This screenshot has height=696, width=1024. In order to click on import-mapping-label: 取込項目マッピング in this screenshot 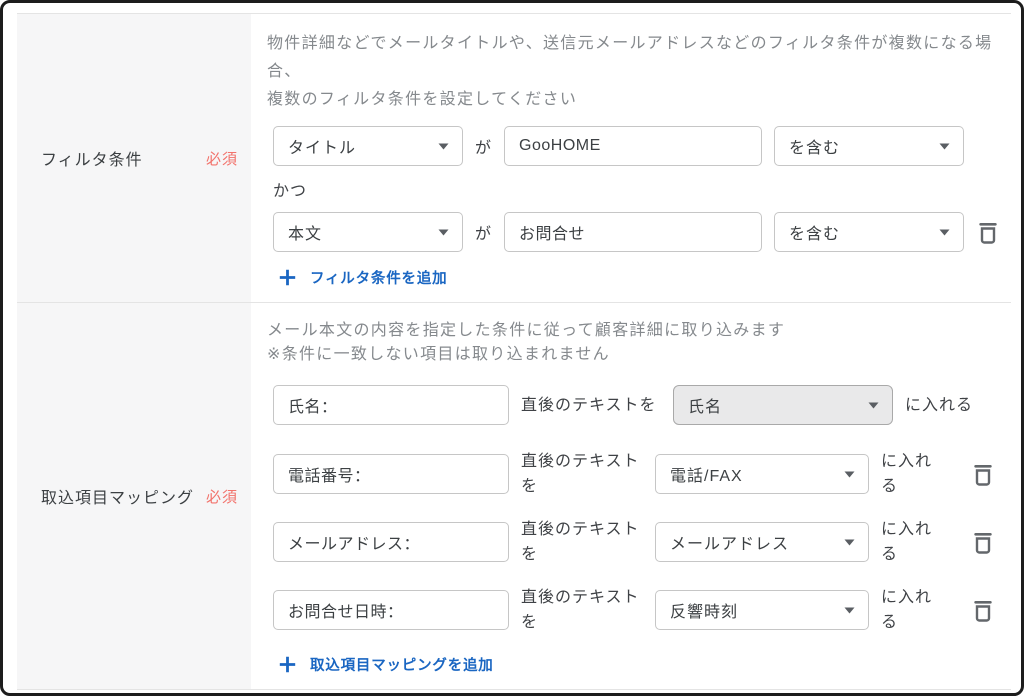, I will do `click(118, 498)`.